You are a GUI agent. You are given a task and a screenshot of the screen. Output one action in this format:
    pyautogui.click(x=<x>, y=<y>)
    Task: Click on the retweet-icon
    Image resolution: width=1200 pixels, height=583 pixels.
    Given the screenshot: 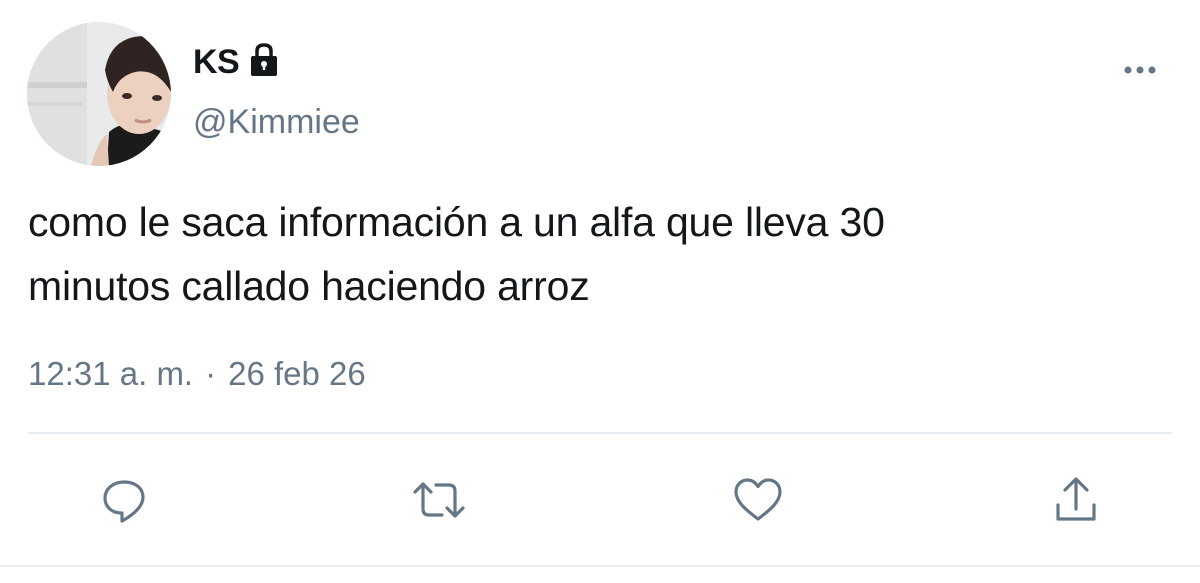 What is the action you would take?
    pyautogui.click(x=439, y=500)
    